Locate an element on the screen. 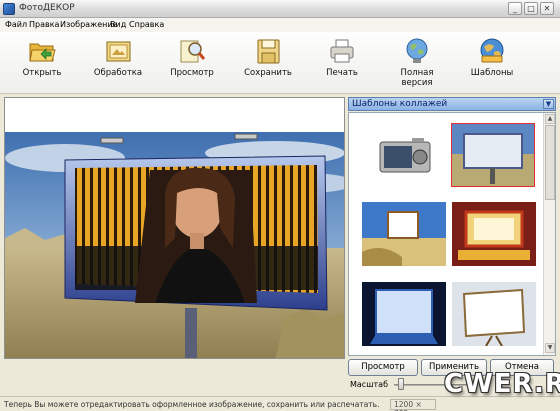 The width and height of the screenshot is (560, 411). template-thumb-blue-frame is located at coordinates (403, 313).